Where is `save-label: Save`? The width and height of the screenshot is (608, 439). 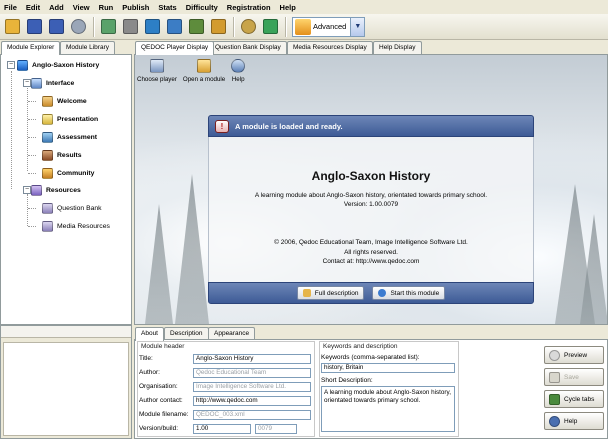 save-label: Save is located at coordinates (571, 377).